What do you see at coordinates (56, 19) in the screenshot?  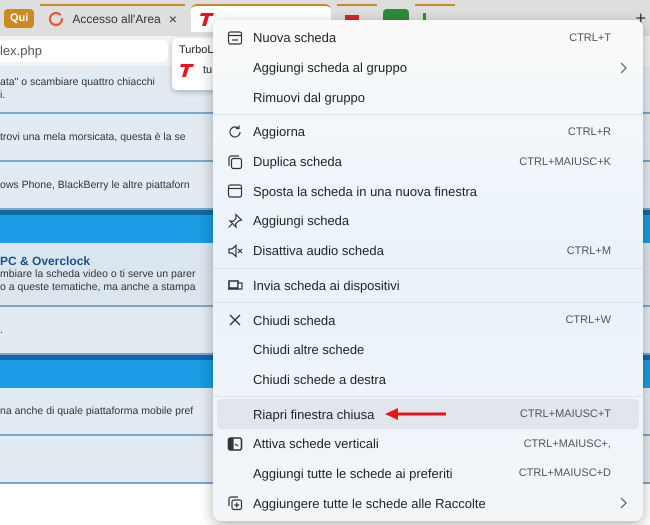 I see `loading-spinner-icon` at bounding box center [56, 19].